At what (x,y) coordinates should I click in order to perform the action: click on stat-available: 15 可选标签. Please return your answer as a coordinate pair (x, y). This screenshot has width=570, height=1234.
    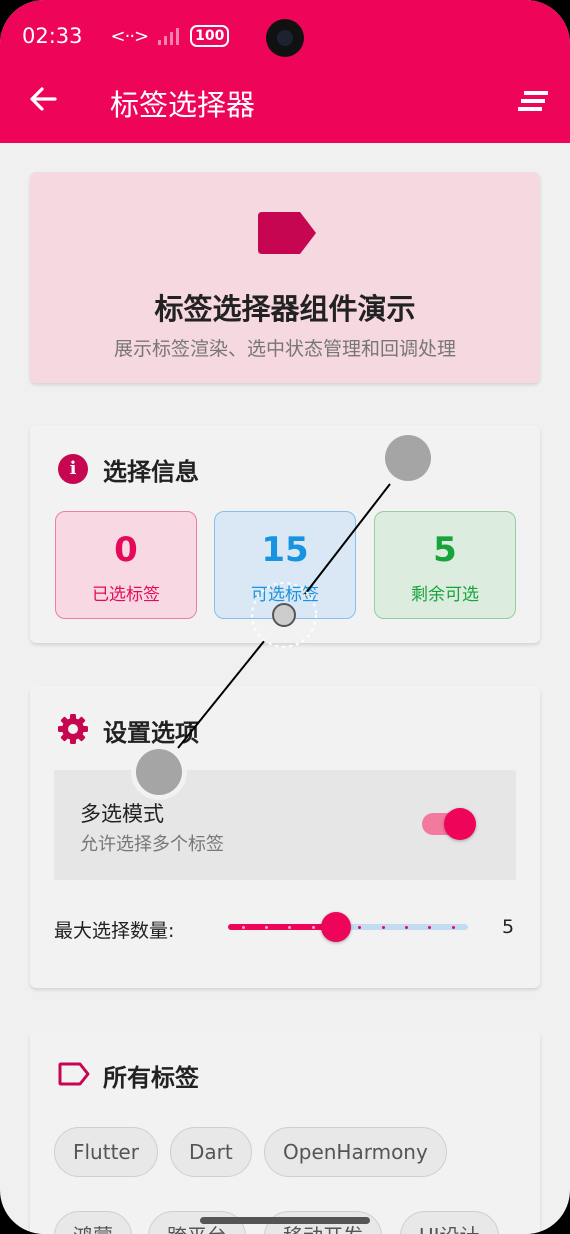
    Looking at the image, I should click on (285, 565).